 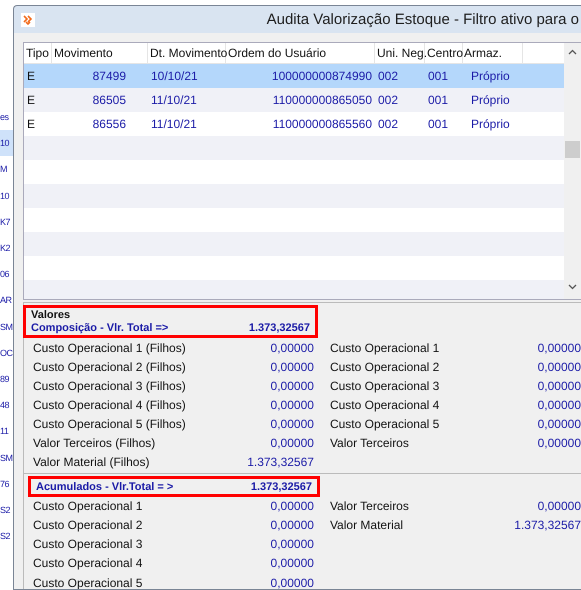 What do you see at coordinates (109, 405) in the screenshot?
I see `field-label: Custo Operacional 4 (Filhos)` at bounding box center [109, 405].